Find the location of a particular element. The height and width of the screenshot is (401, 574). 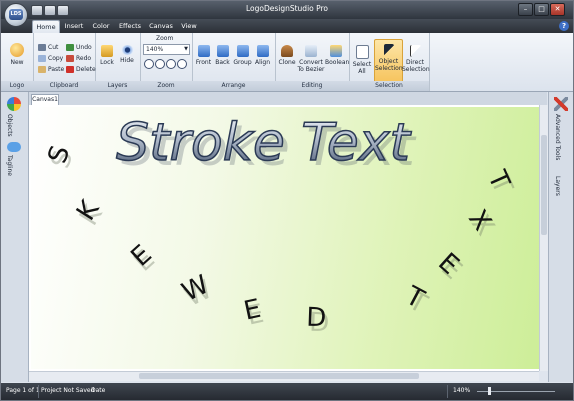

status-divider is located at coordinates (38, 391).